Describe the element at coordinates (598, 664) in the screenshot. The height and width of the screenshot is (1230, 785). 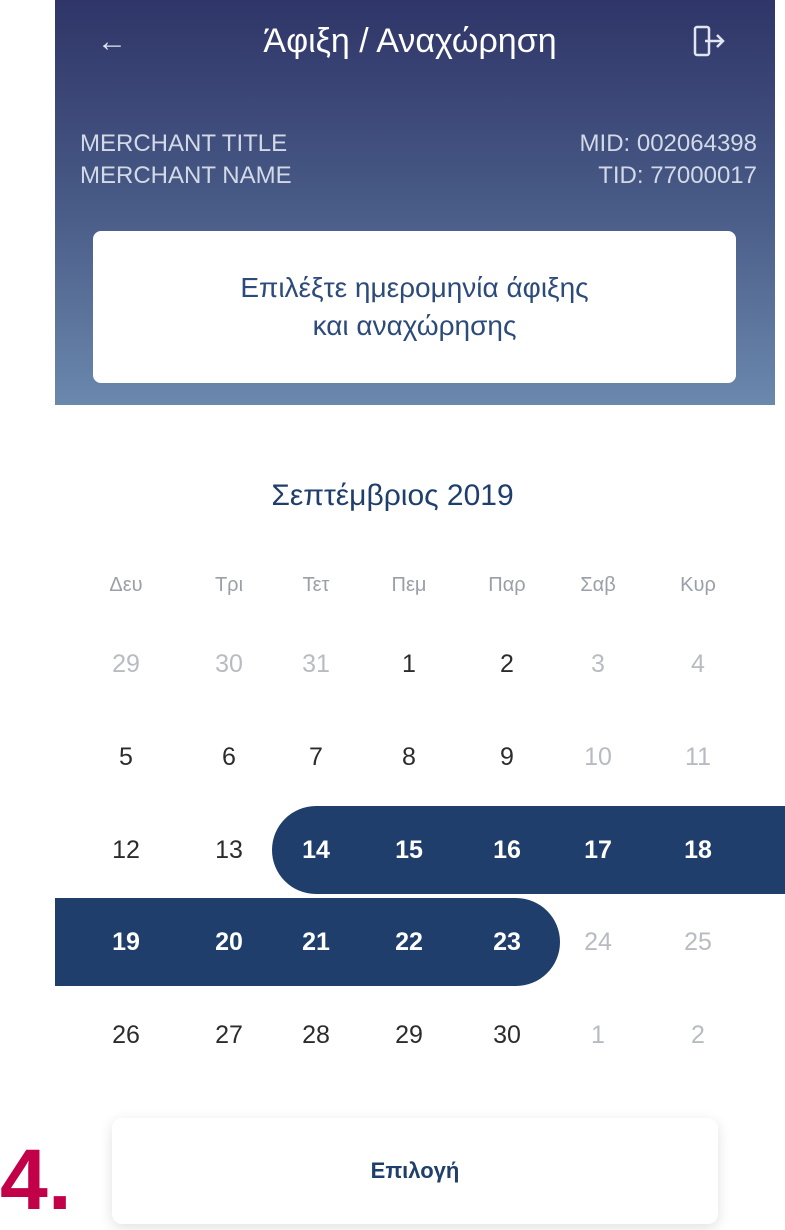
I see `calendar-day: 3` at that location.